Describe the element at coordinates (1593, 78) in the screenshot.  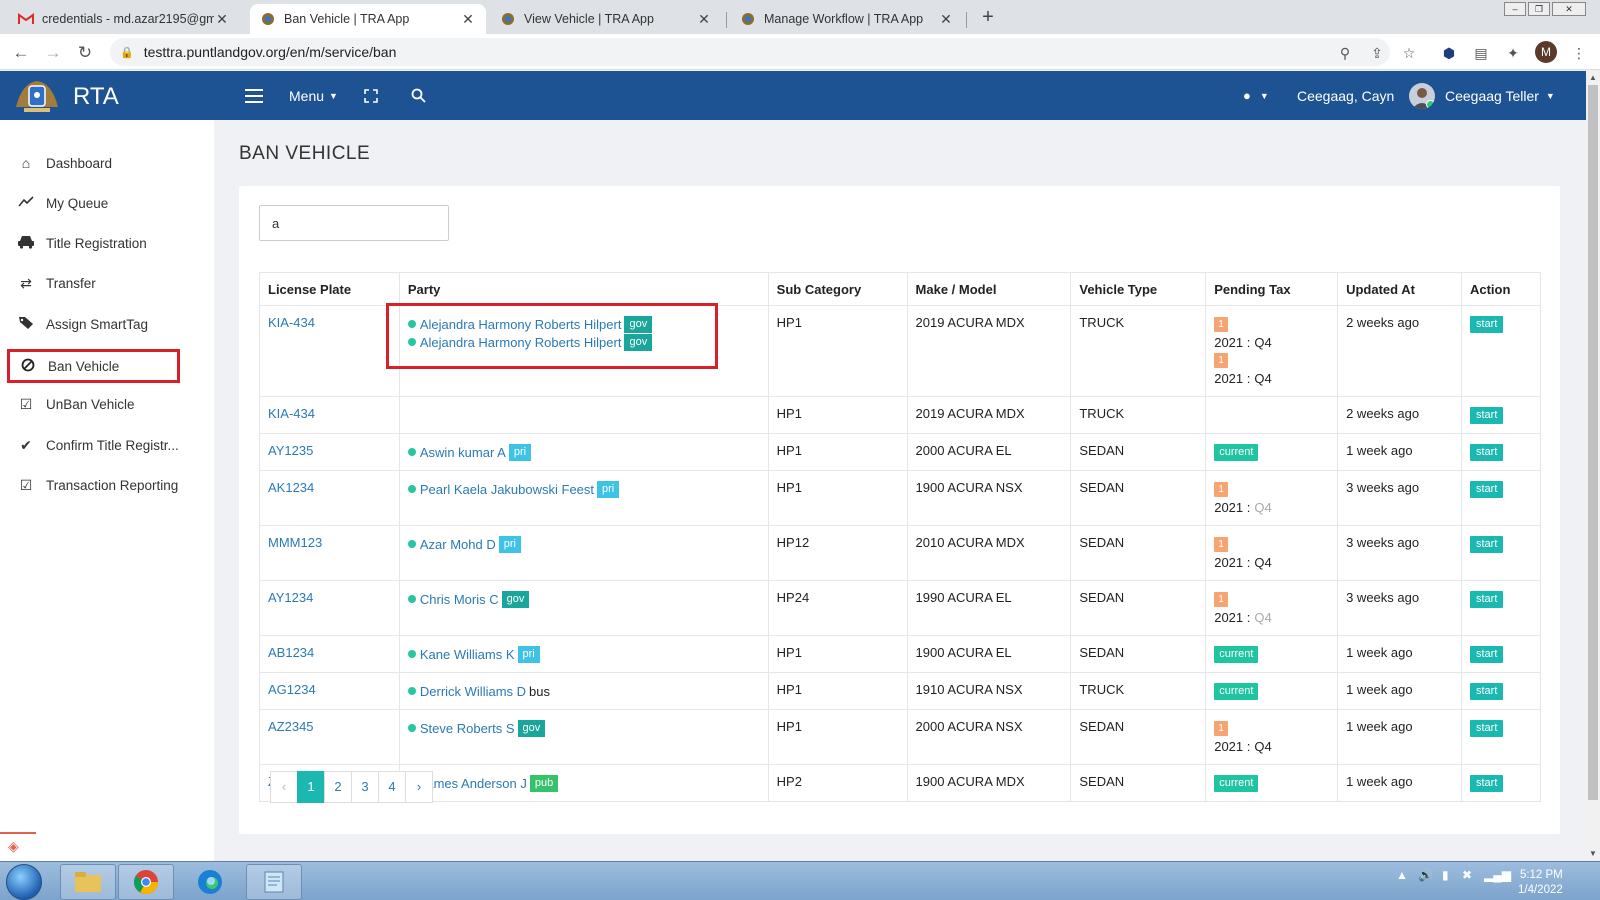
I see `scroll-up-icon: ▲` at that location.